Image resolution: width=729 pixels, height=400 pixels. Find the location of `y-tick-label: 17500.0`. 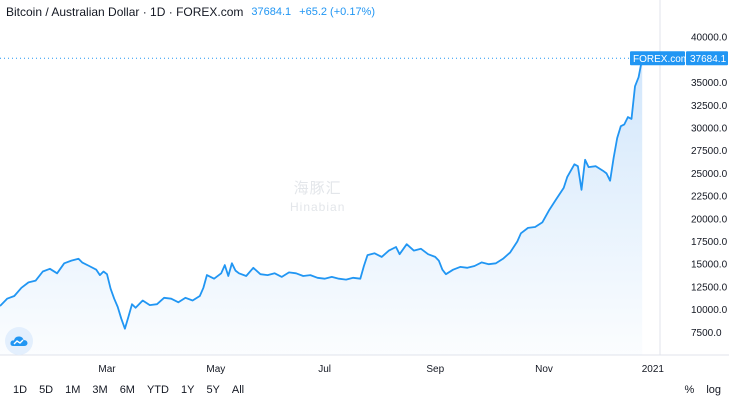

y-tick-label: 17500.0 is located at coordinates (709, 242).